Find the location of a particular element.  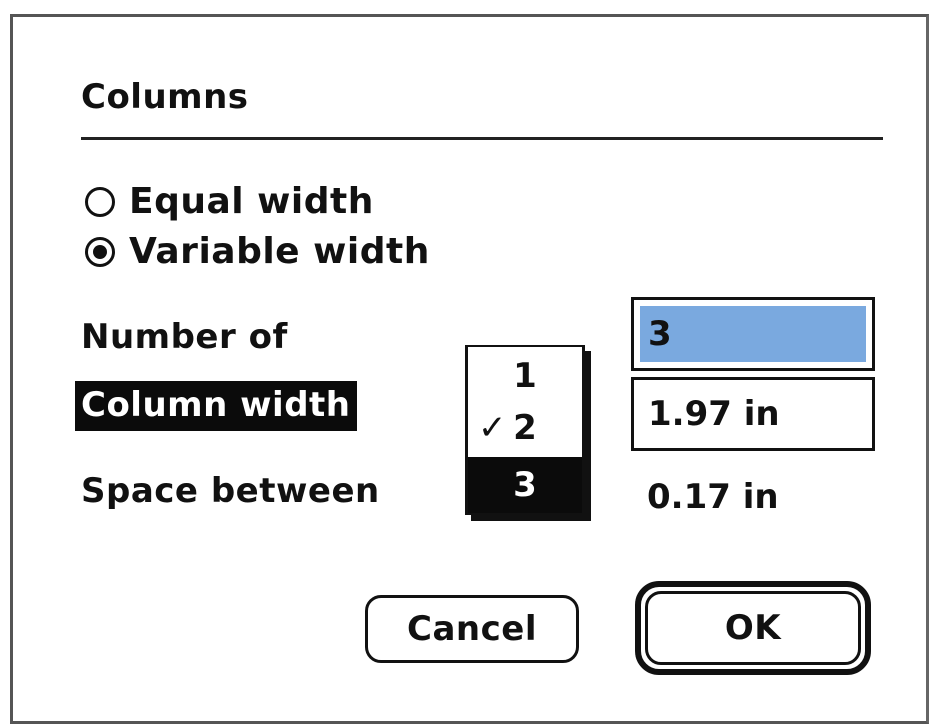

cancel-button: Cancel is located at coordinates (472, 629).